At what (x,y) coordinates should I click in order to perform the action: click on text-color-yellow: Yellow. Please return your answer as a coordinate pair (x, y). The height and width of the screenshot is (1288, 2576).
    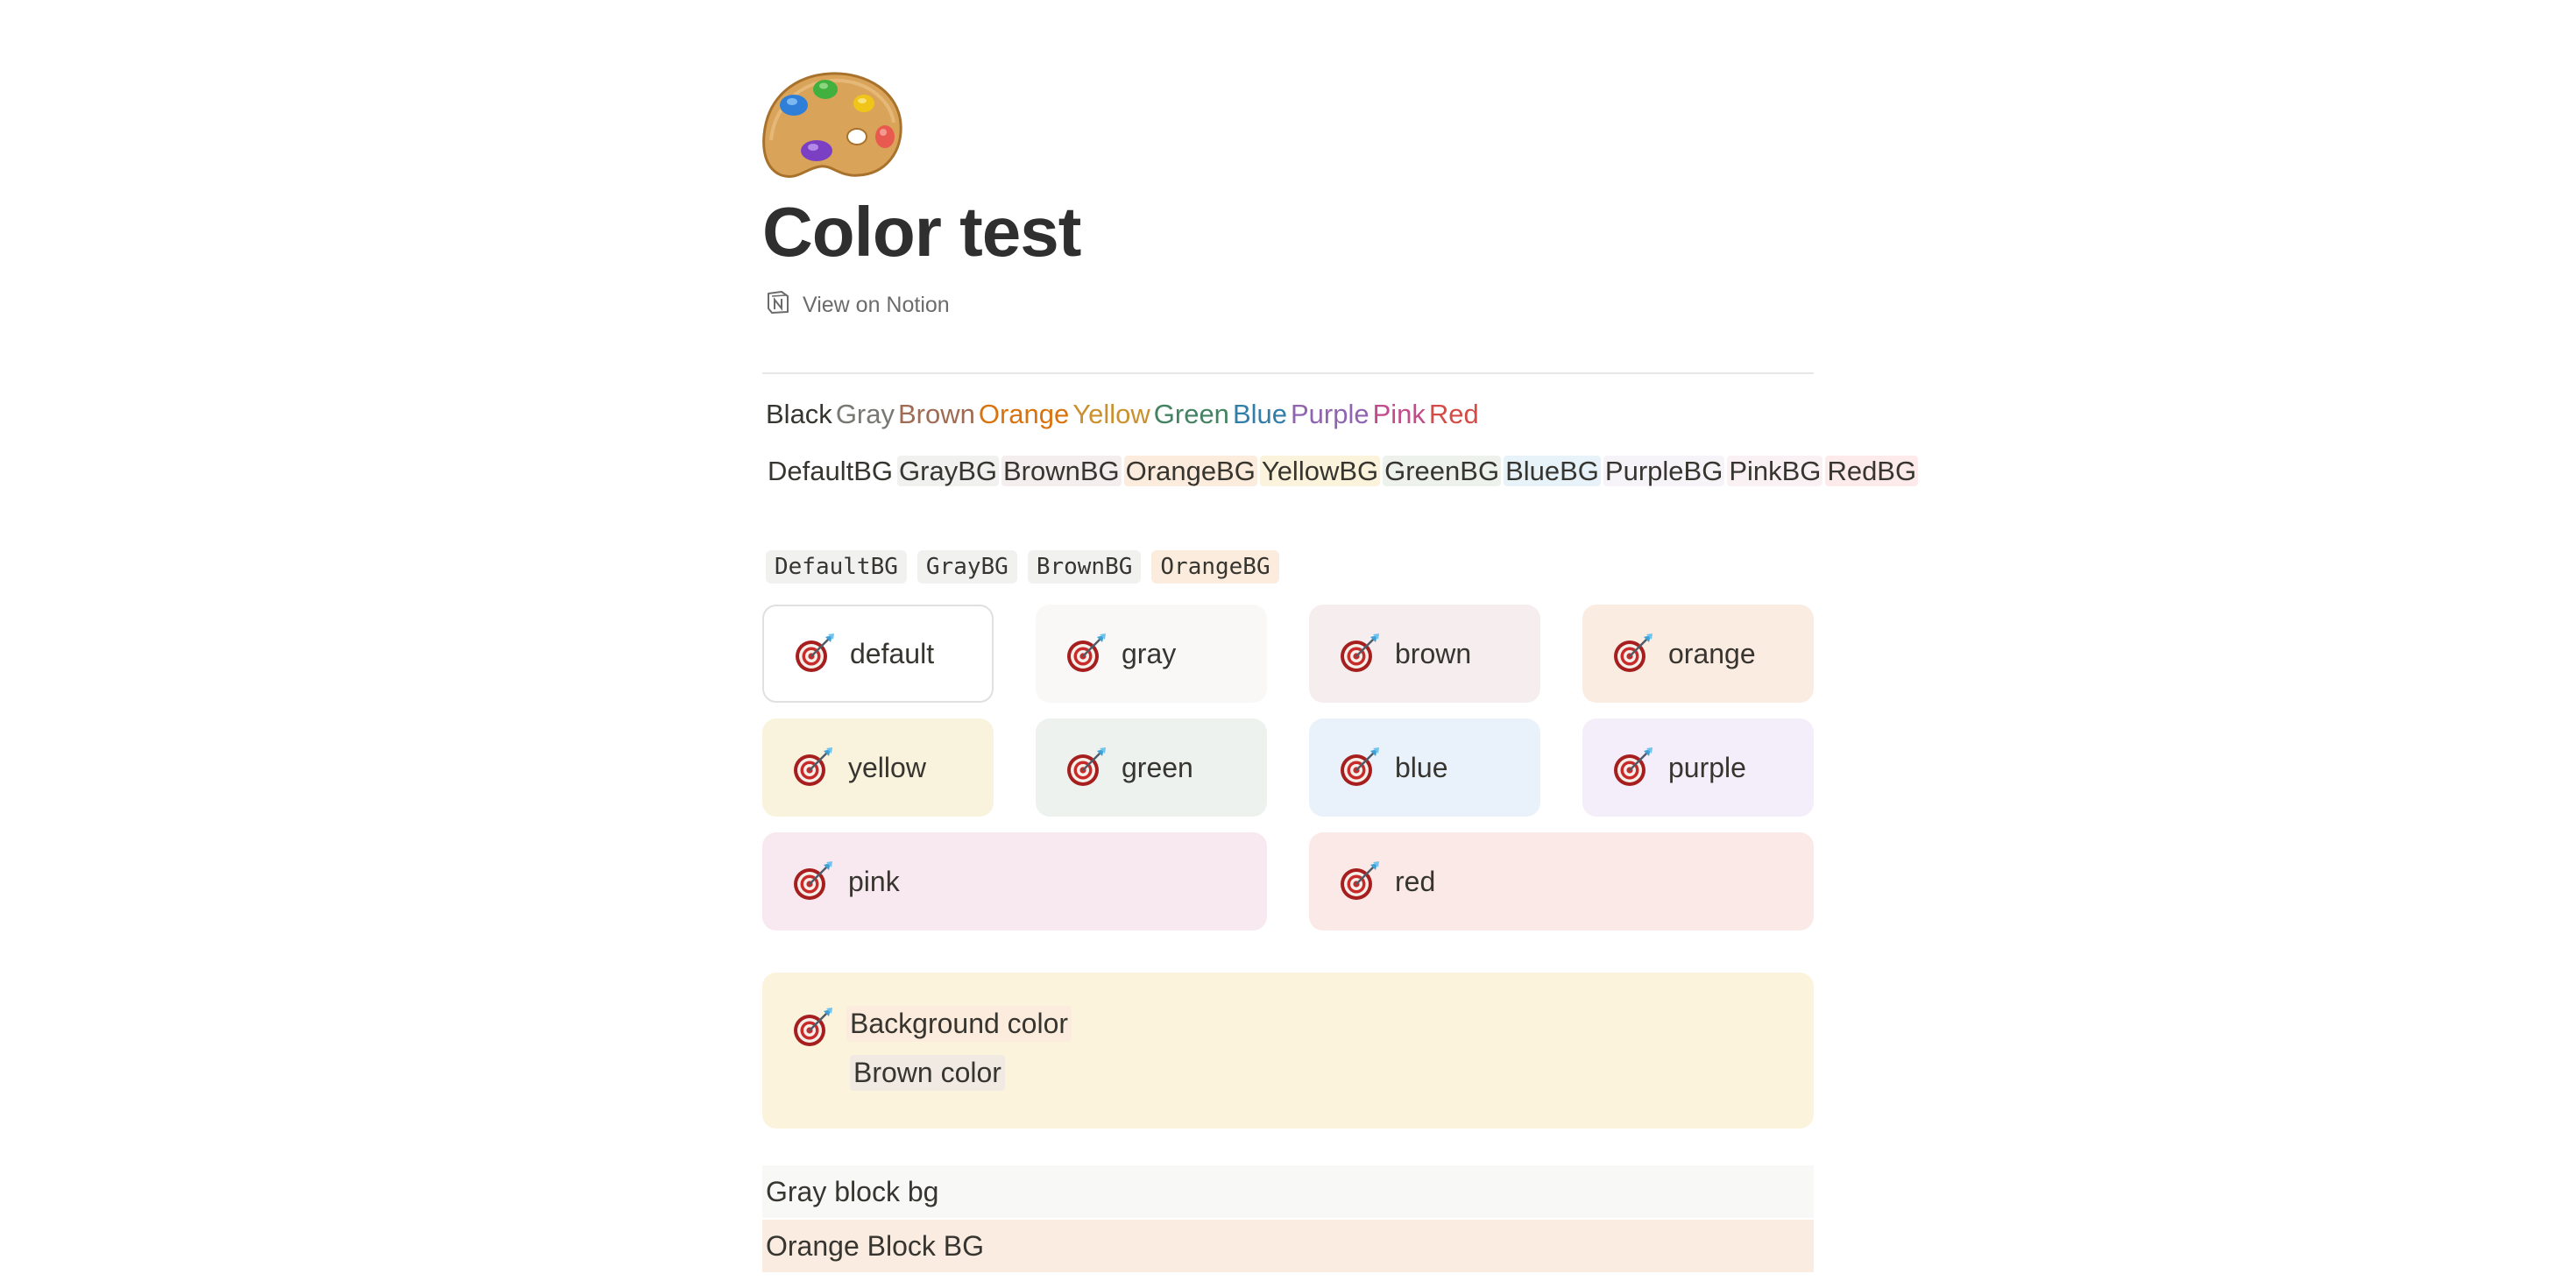
    Looking at the image, I should click on (1111, 414).